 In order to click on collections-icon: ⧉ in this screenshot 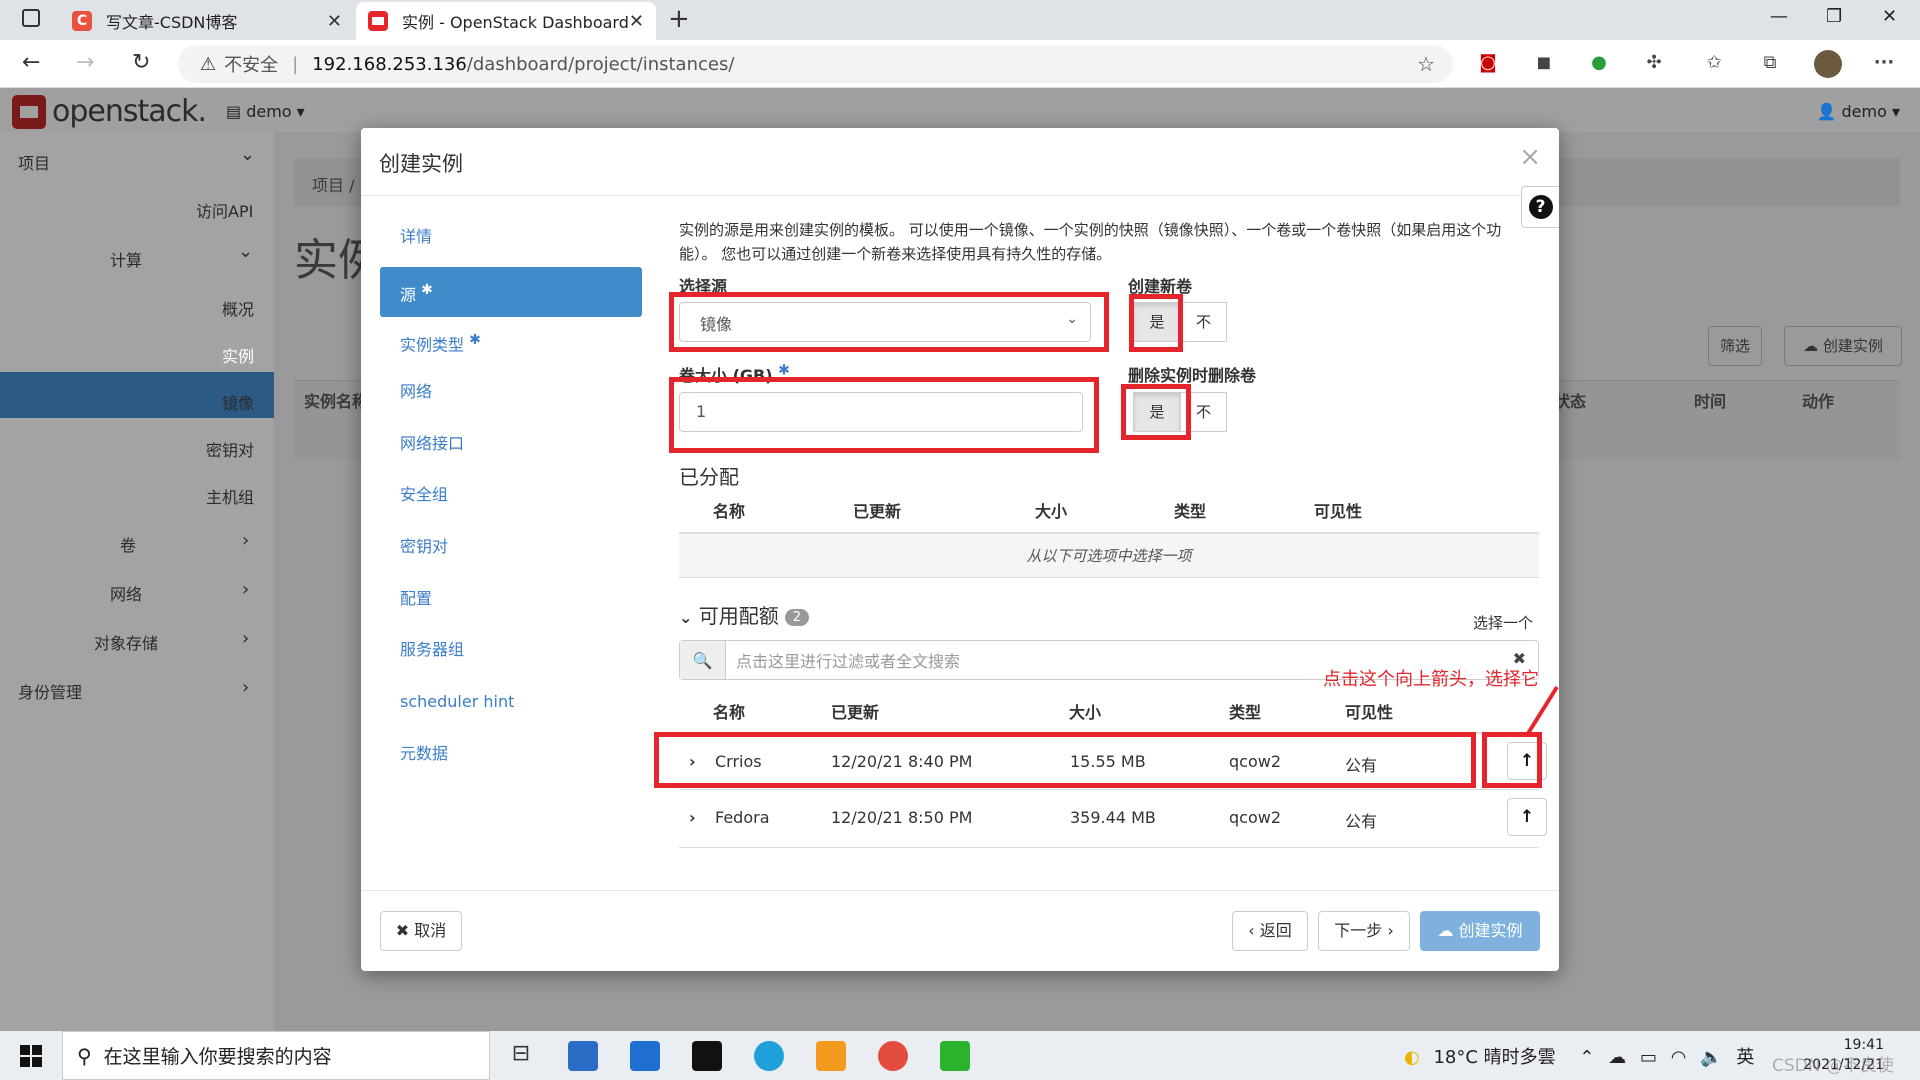, I will do `click(1770, 64)`.